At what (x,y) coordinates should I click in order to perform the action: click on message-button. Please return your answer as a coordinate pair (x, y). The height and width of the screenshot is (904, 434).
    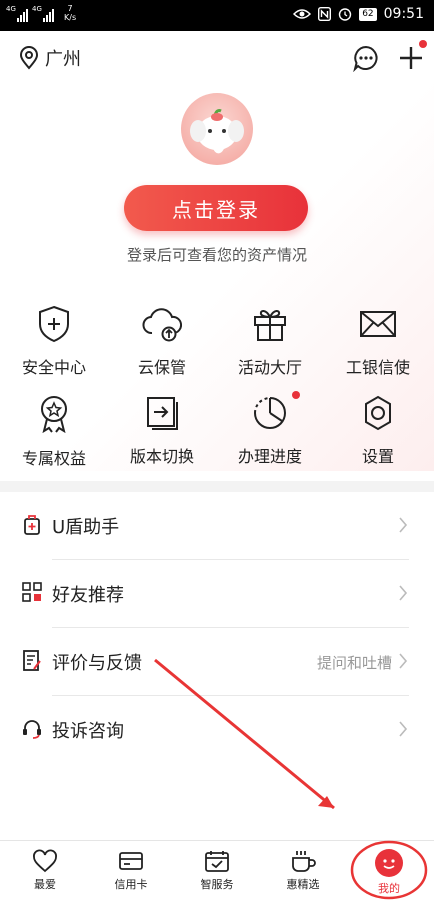
    Looking at the image, I should click on (366, 60).